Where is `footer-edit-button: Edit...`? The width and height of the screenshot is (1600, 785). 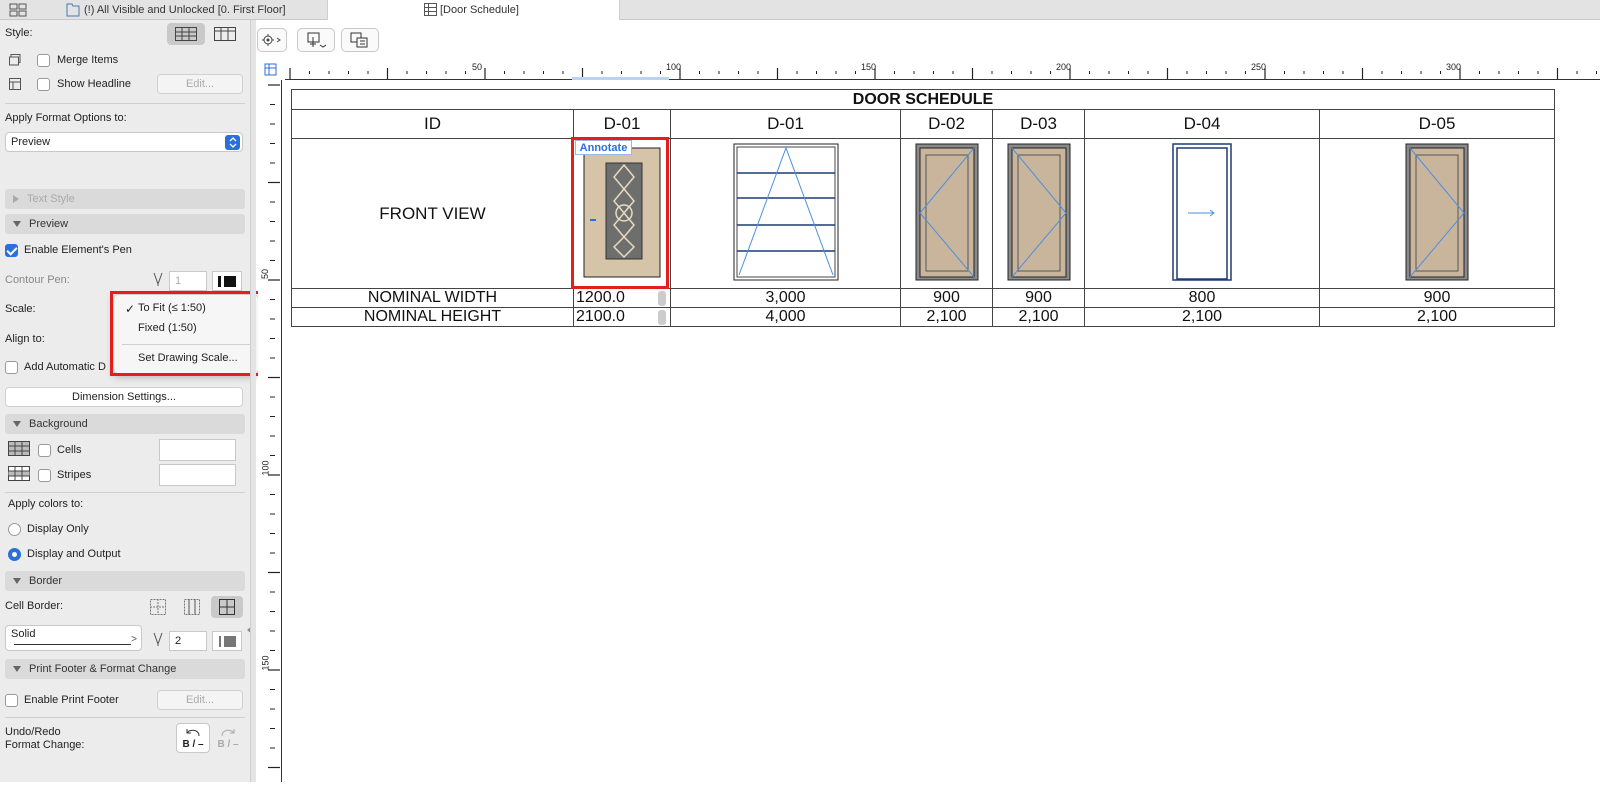
footer-edit-button: Edit... is located at coordinates (200, 700).